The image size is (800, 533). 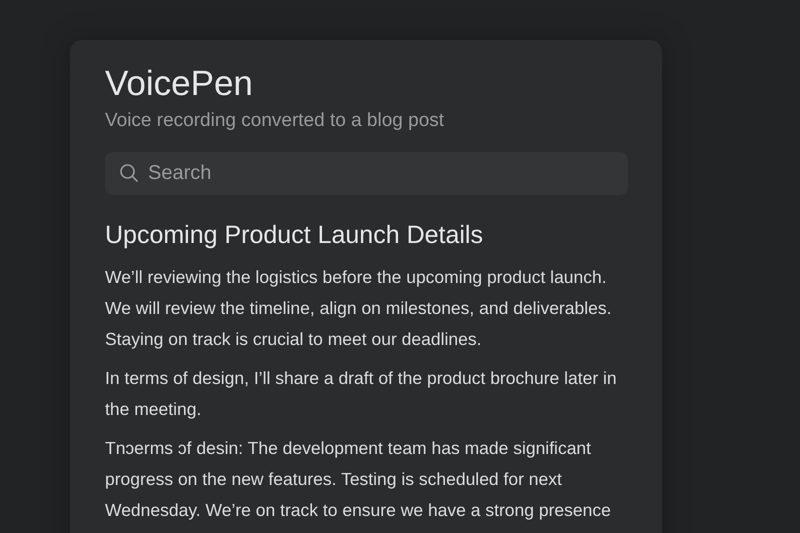 What do you see at coordinates (275, 121) in the screenshot?
I see `app-subtitle: Voice recording converted to a blog post` at bounding box center [275, 121].